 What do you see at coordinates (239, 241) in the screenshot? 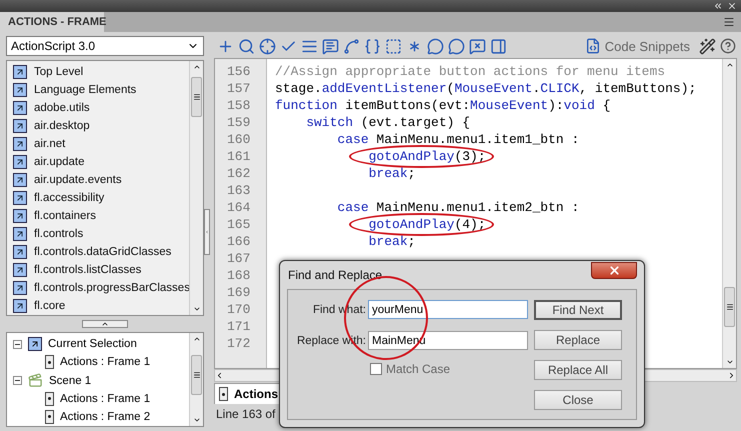
I see `line-number: 166` at bounding box center [239, 241].